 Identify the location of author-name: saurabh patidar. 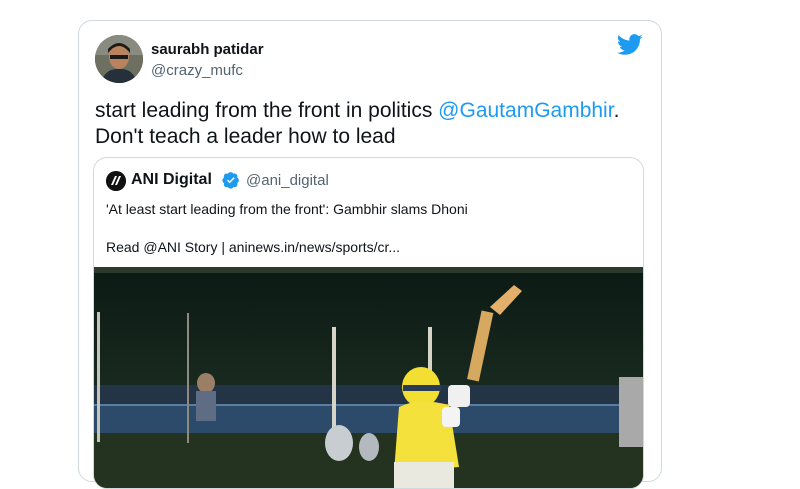
(207, 49).